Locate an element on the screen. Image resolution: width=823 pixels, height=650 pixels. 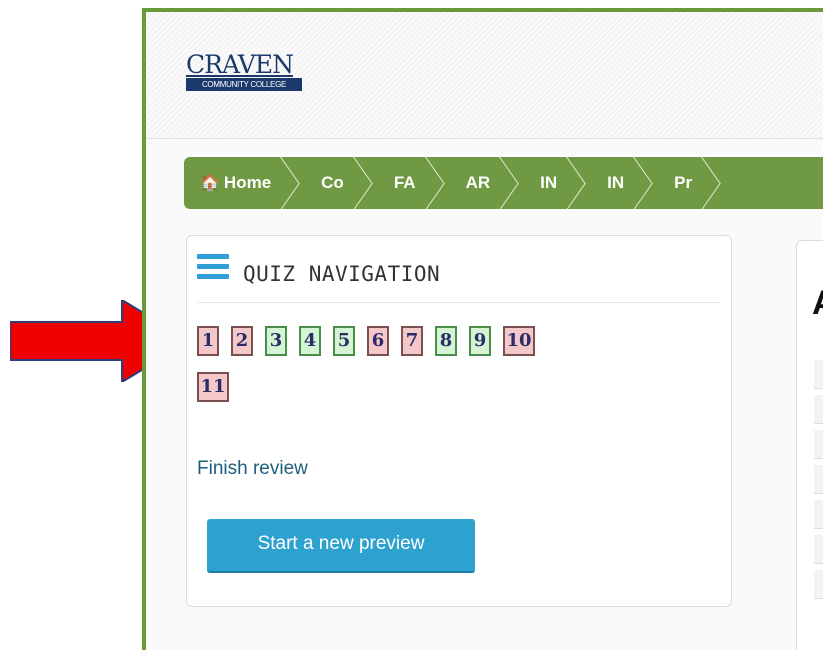
breadcrumb-item: AR is located at coordinates (481, 183).